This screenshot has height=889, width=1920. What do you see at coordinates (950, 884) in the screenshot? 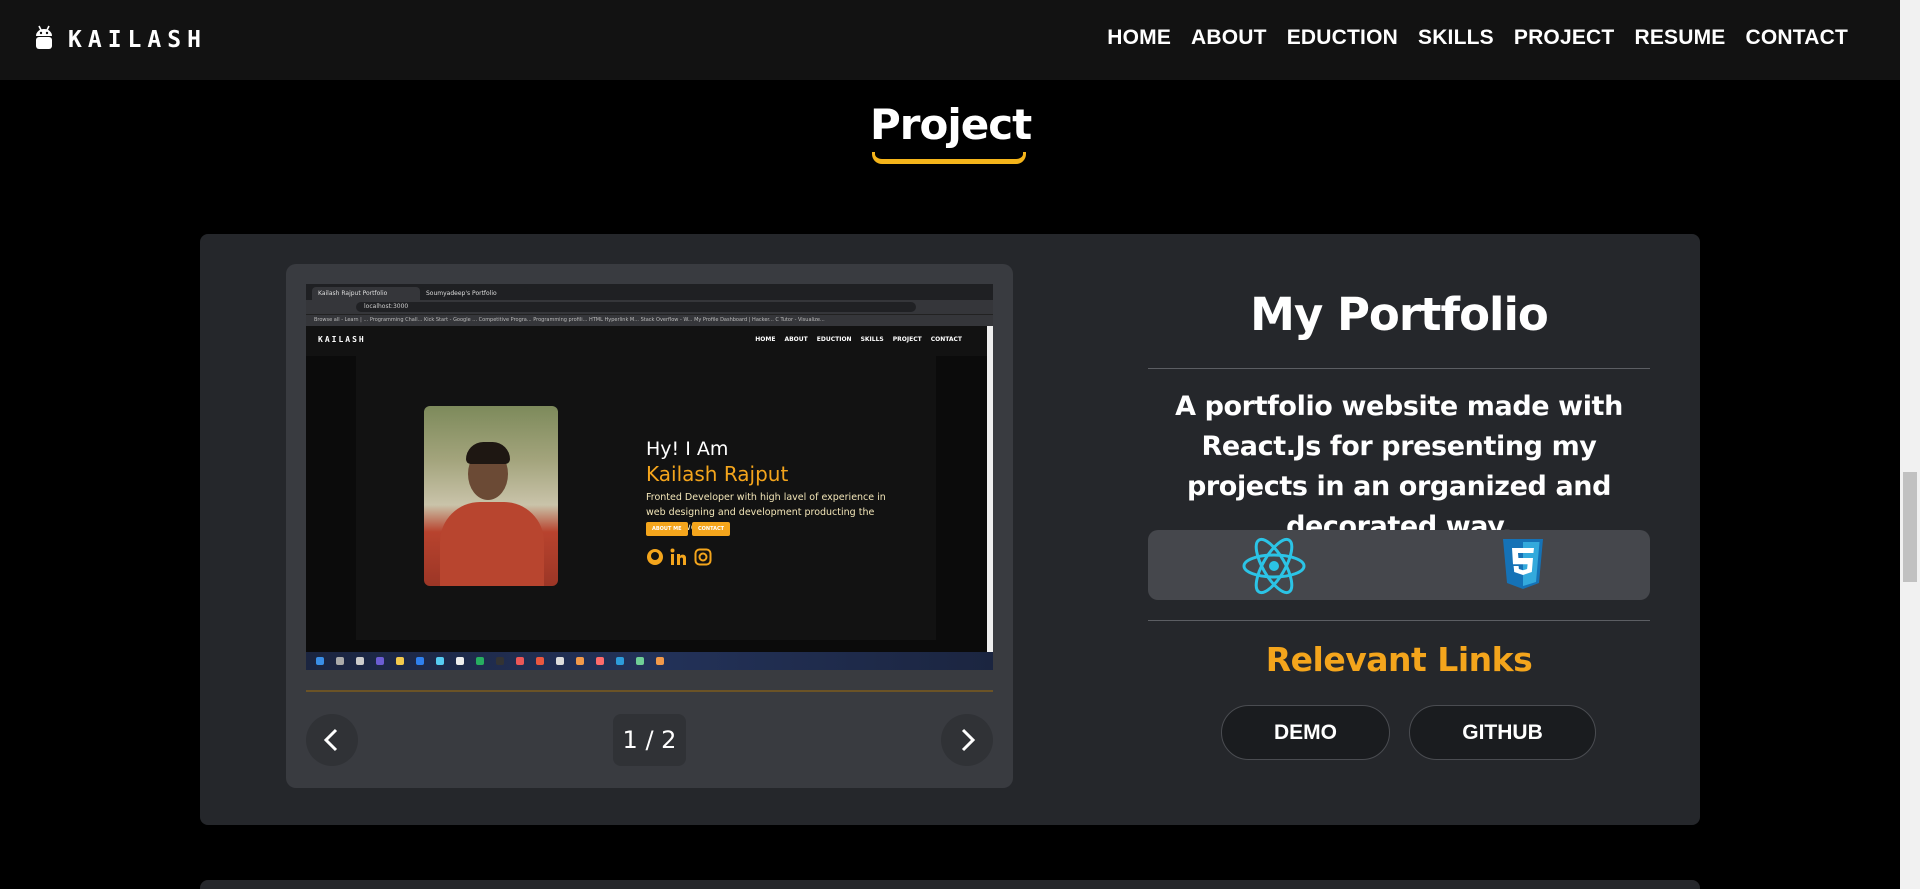
I see `next-project-card` at bounding box center [950, 884].